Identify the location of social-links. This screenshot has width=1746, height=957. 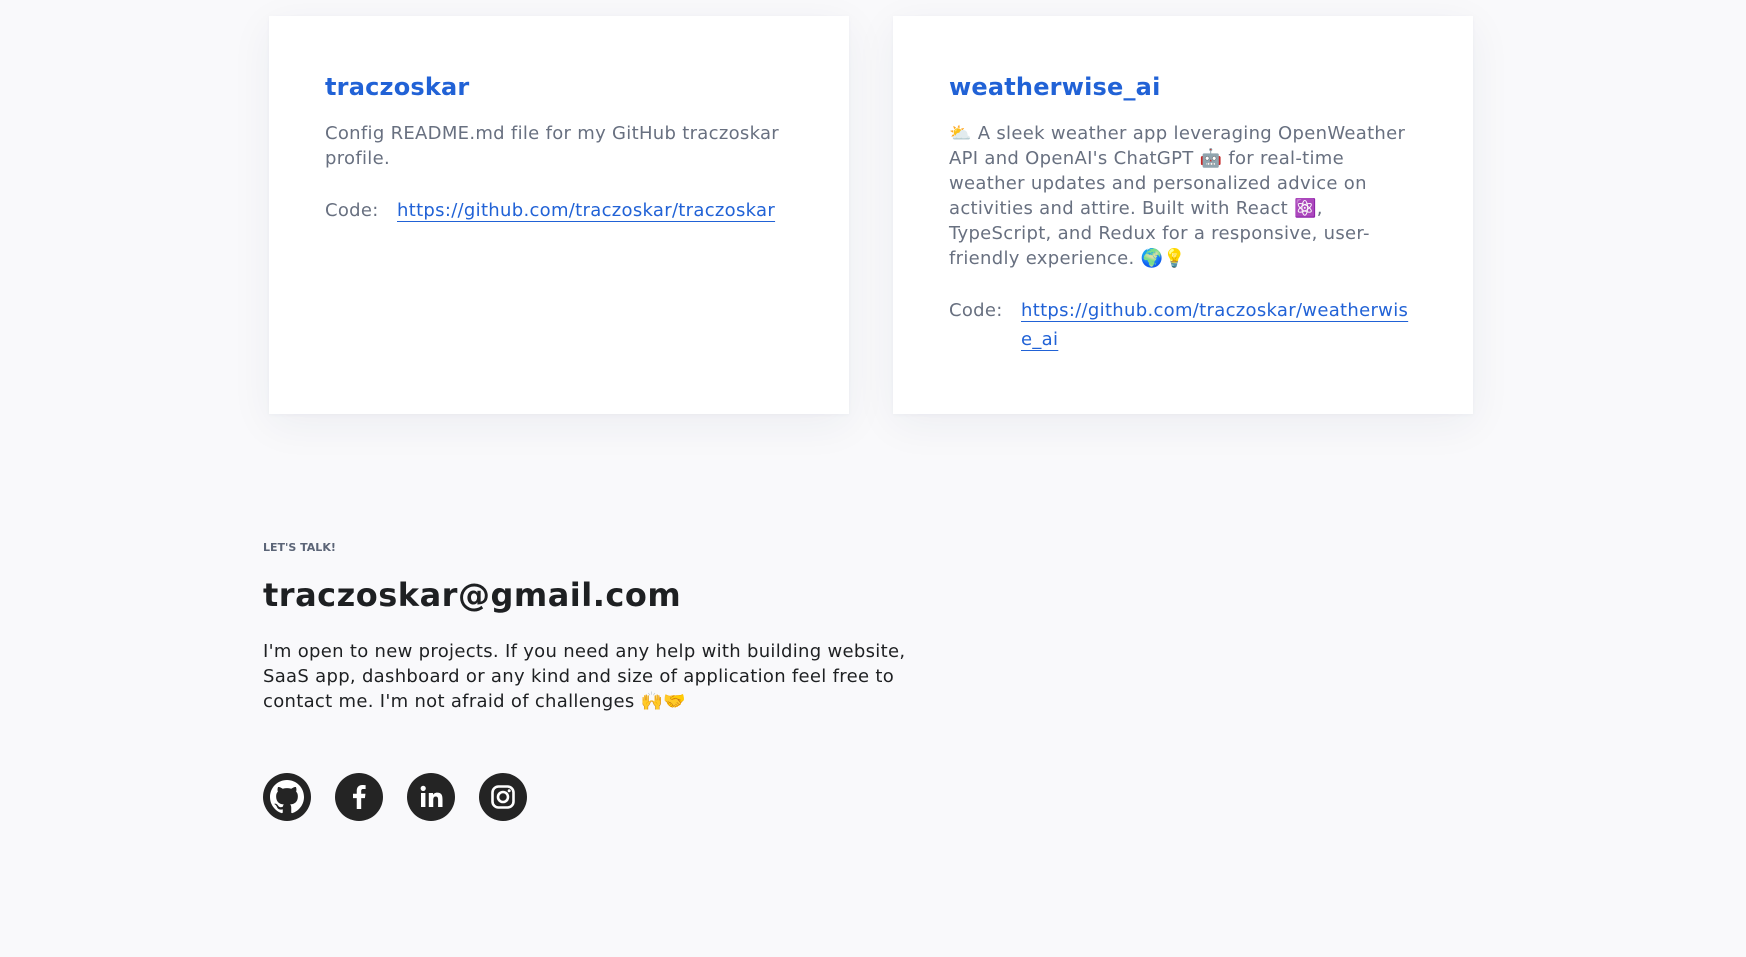
(395, 797).